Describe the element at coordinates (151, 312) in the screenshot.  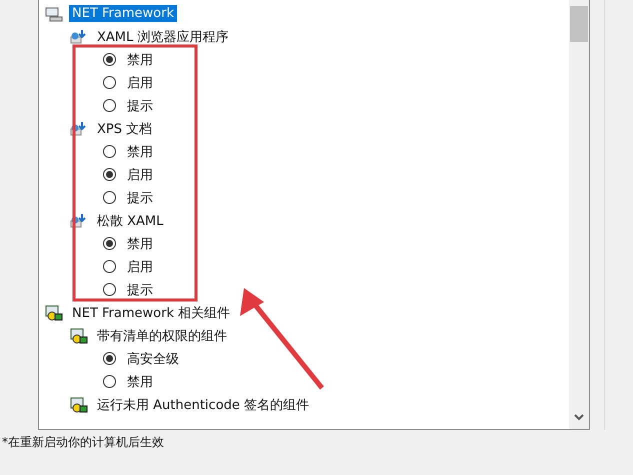
I see `tree-item: NET Framework 相关组件` at that location.